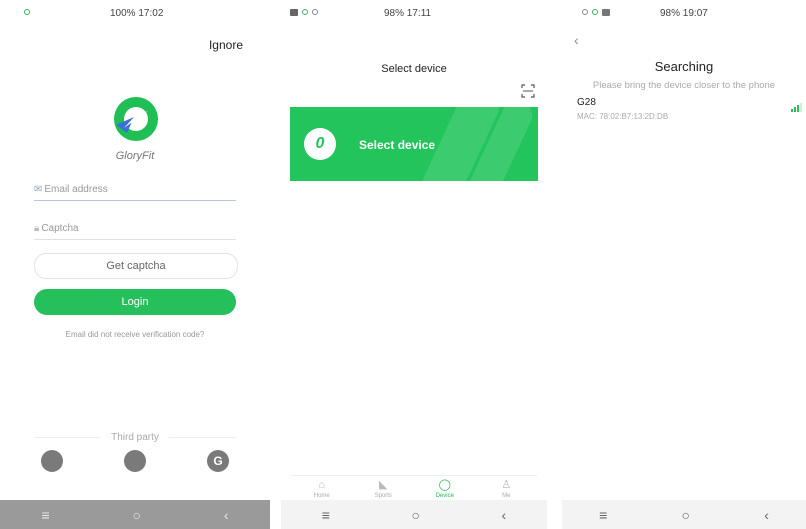  What do you see at coordinates (684, 66) in the screenshot?
I see `page-title: Searching` at bounding box center [684, 66].